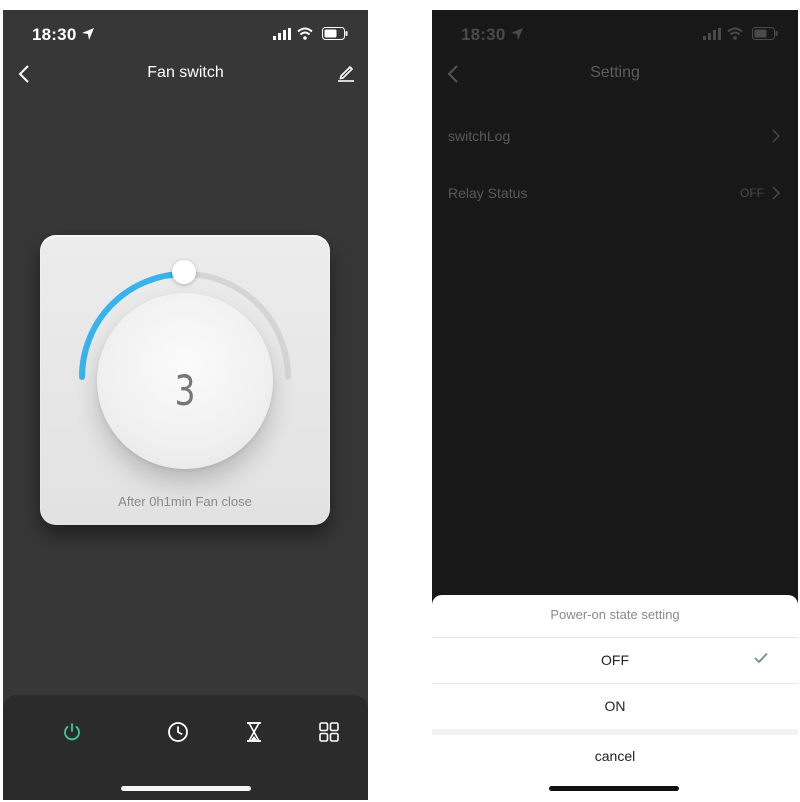 Image resolution: width=800 pixels, height=802 pixels. What do you see at coordinates (615, 193) in the screenshot?
I see `settings-row-relay-status: Relay Status OFF` at bounding box center [615, 193].